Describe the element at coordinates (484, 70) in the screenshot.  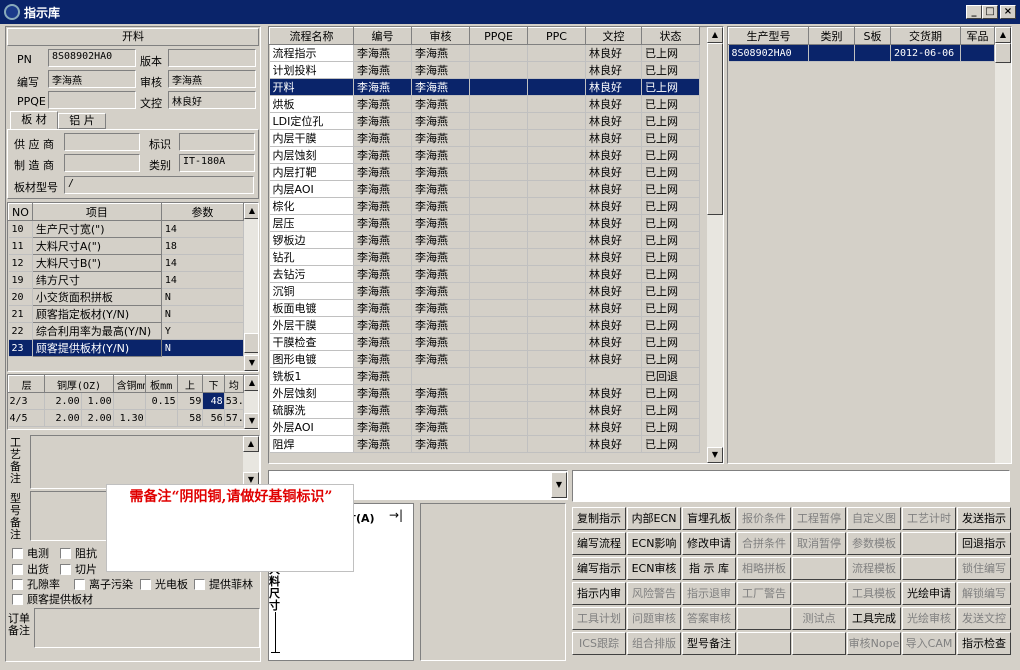
I see `process-row: 计划投料 李海燕 李海燕 林良好 已上网` at that location.